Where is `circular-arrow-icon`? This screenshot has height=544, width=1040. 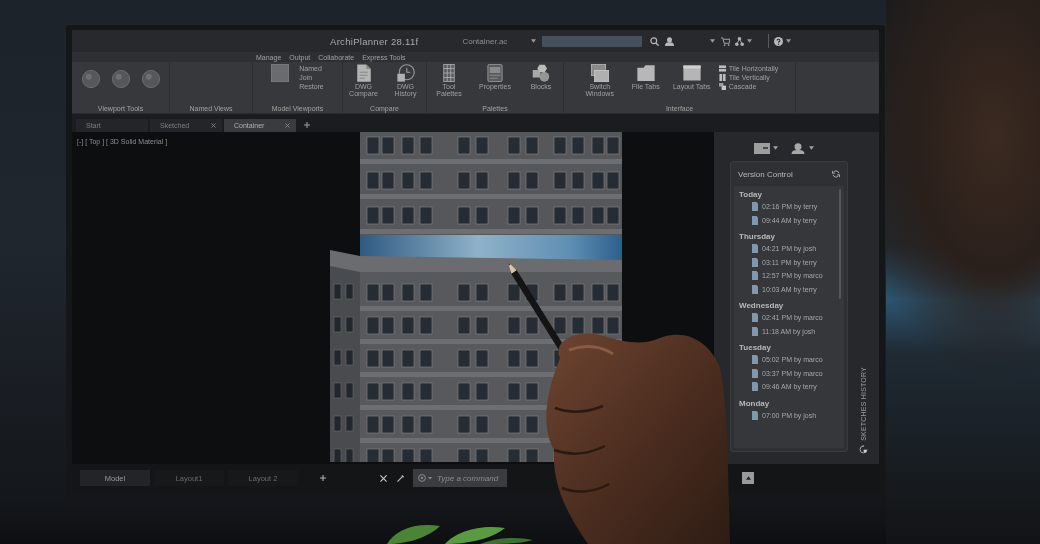 circular-arrow-icon is located at coordinates (863, 449).